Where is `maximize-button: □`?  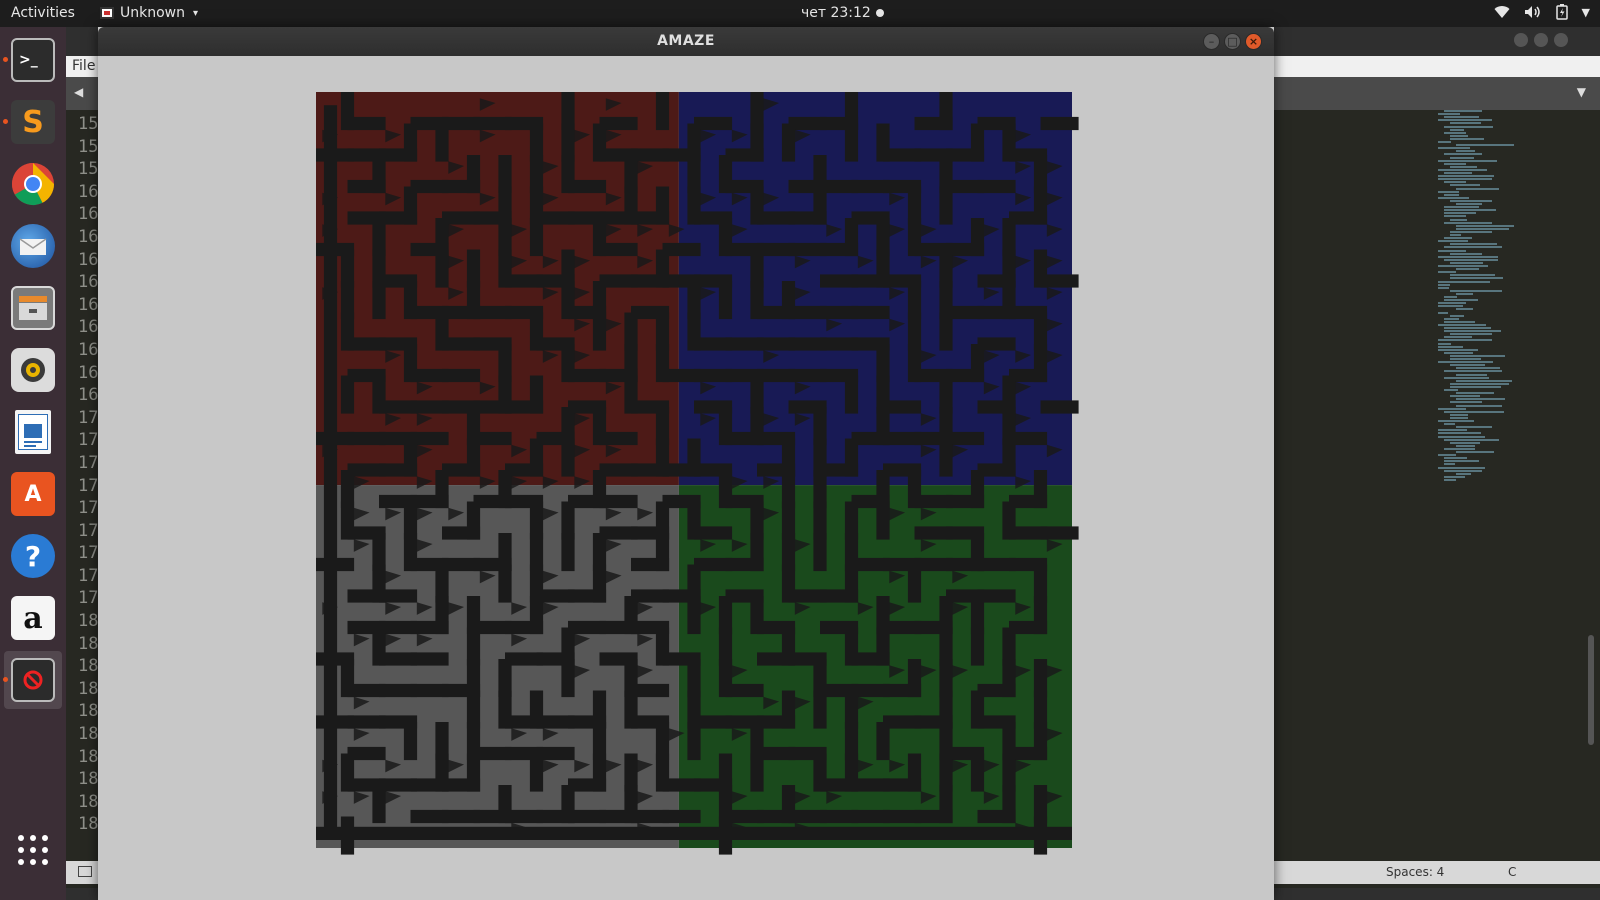 maximize-button: □ is located at coordinates (1232, 41).